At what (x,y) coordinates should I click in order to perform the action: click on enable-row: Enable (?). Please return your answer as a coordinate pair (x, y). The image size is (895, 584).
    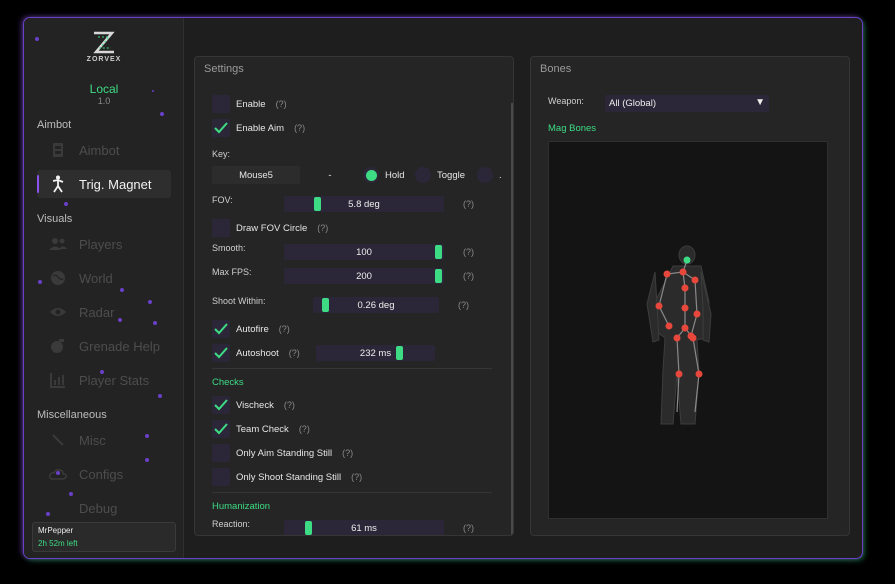
    Looking at the image, I should click on (249, 104).